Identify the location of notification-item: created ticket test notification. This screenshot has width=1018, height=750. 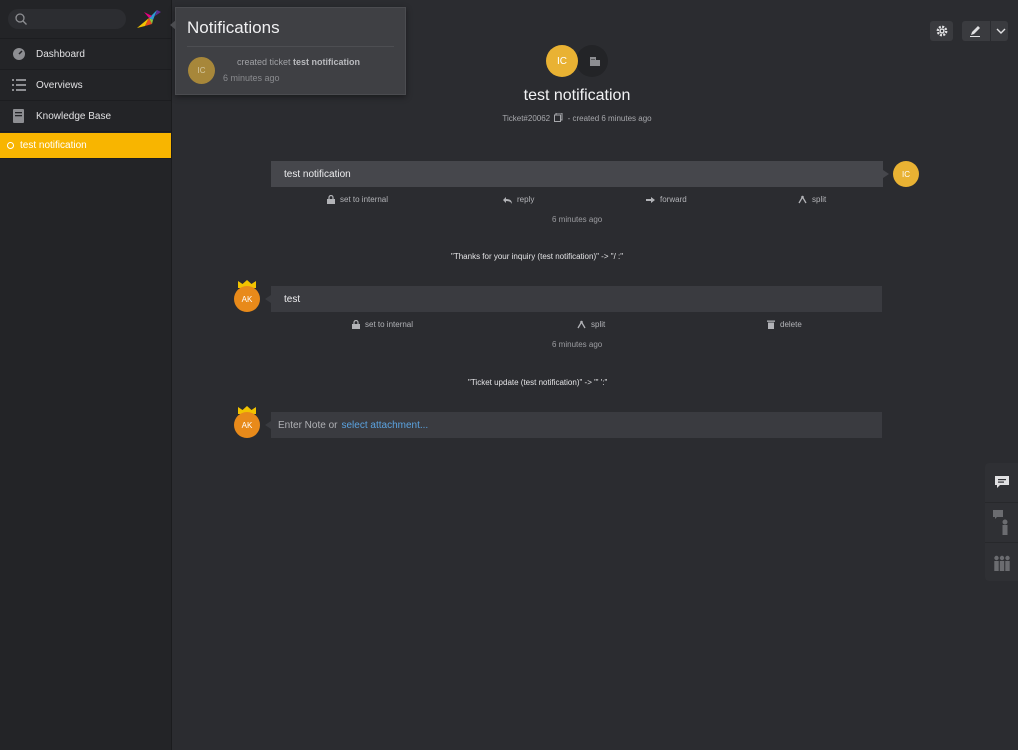
(298, 62).